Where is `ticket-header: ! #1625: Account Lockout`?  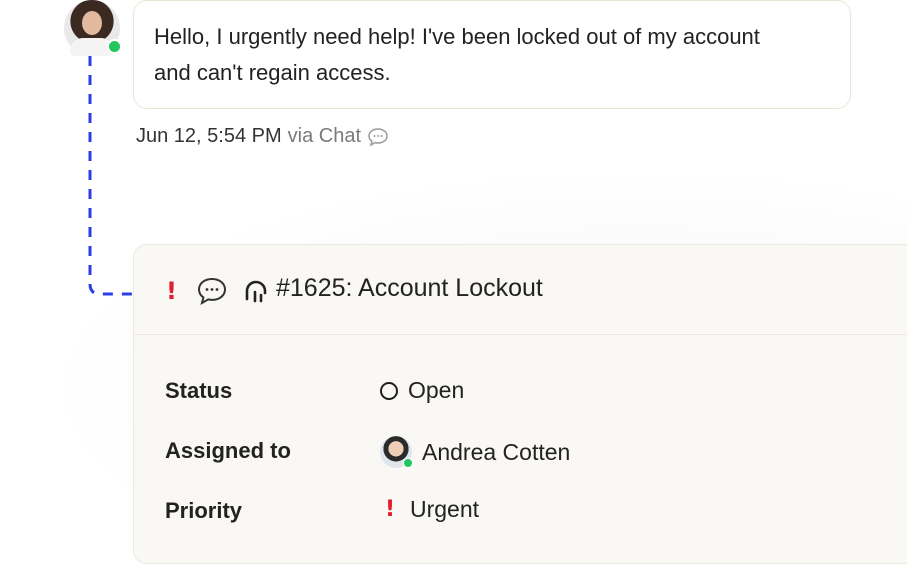 ticket-header: ! #1625: Account Lockout is located at coordinates (520, 290).